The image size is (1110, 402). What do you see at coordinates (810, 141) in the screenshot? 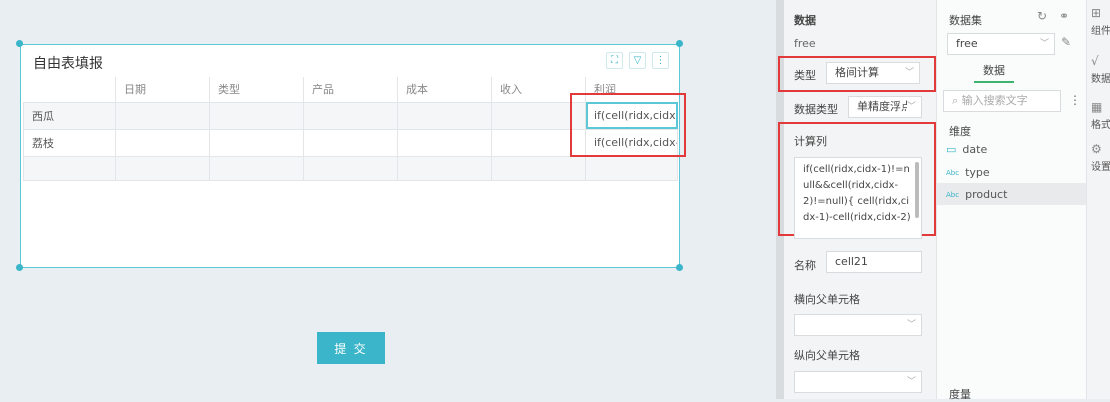
I see `calc-column-label: 计算列` at bounding box center [810, 141].